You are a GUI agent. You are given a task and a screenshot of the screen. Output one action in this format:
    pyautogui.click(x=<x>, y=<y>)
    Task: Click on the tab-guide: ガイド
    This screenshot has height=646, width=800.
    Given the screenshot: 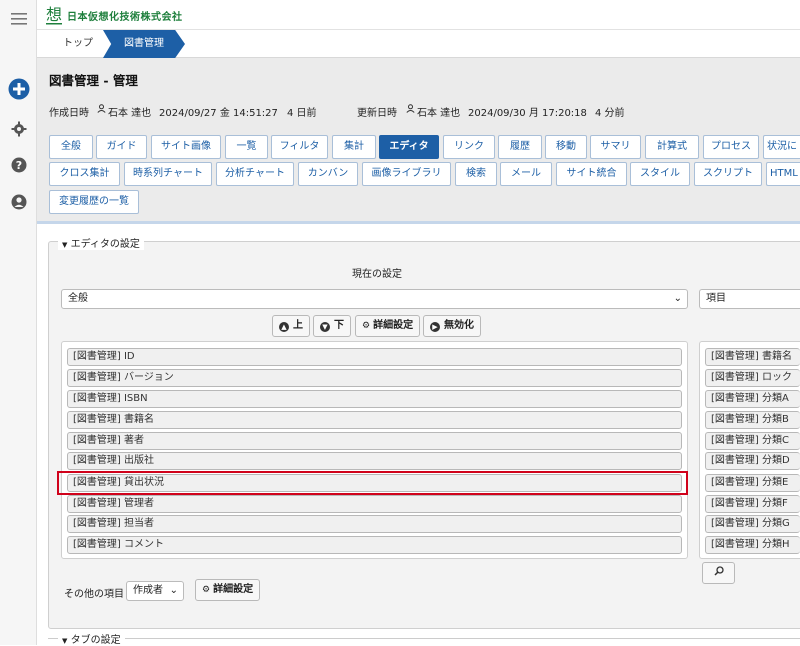 What is the action you would take?
    pyautogui.click(x=121, y=147)
    